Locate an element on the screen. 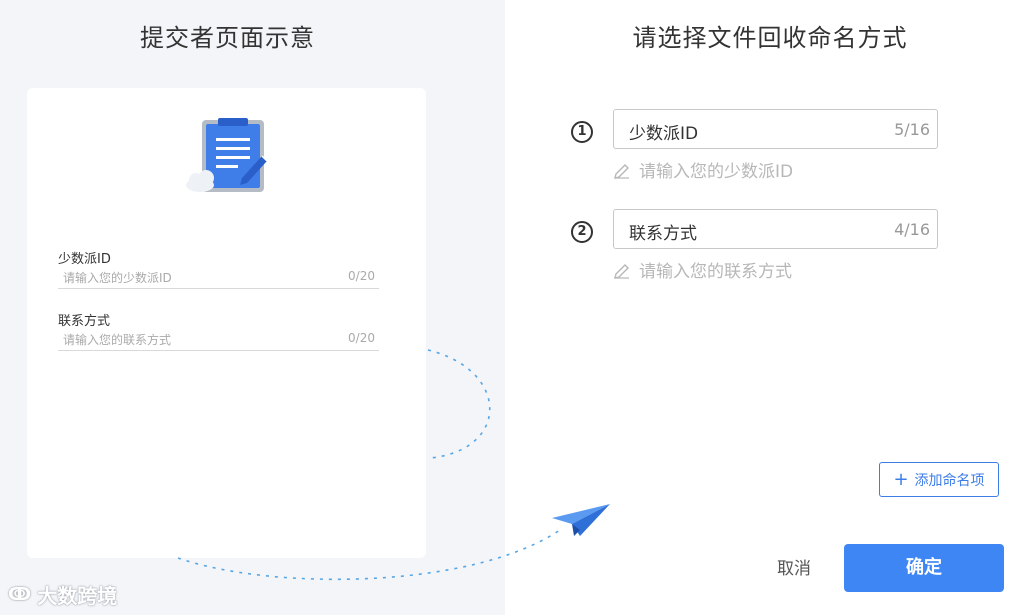 The height and width of the screenshot is (615, 1026). naming-input-value: 联系方式 is located at coordinates (663, 234).